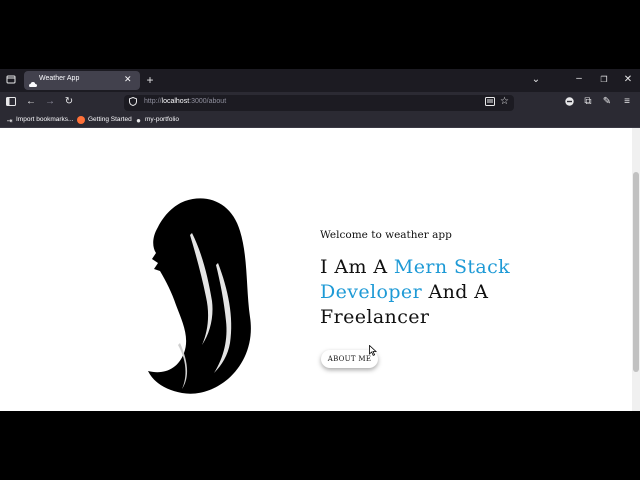 The width and height of the screenshot is (640, 480). I want to click on bookmark-my-portfolio: my-portfolio, so click(162, 119).